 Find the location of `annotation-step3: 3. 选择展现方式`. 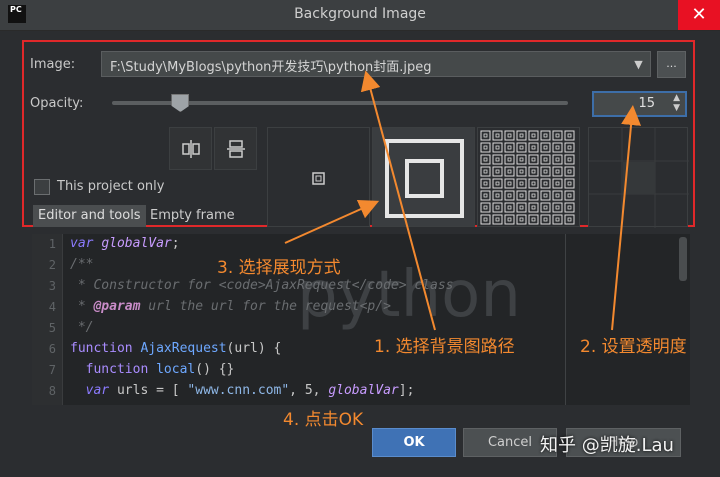

annotation-step3: 3. 选择展现方式 is located at coordinates (279, 268).